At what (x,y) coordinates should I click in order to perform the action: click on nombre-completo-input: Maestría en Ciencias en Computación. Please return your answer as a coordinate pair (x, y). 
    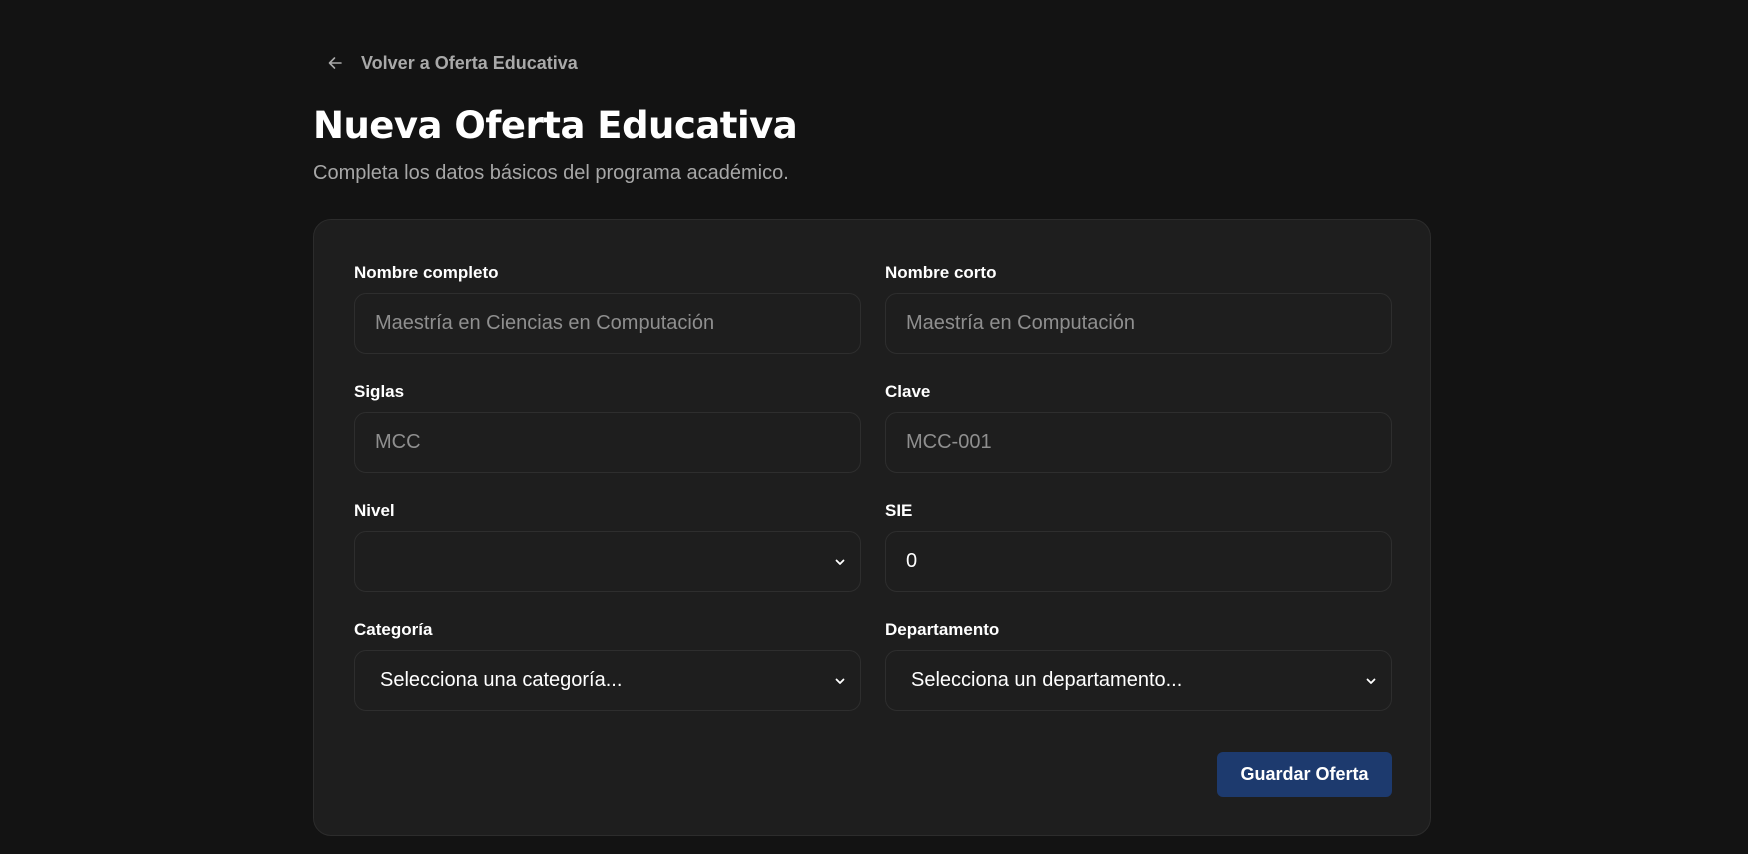
    Looking at the image, I should click on (607, 323).